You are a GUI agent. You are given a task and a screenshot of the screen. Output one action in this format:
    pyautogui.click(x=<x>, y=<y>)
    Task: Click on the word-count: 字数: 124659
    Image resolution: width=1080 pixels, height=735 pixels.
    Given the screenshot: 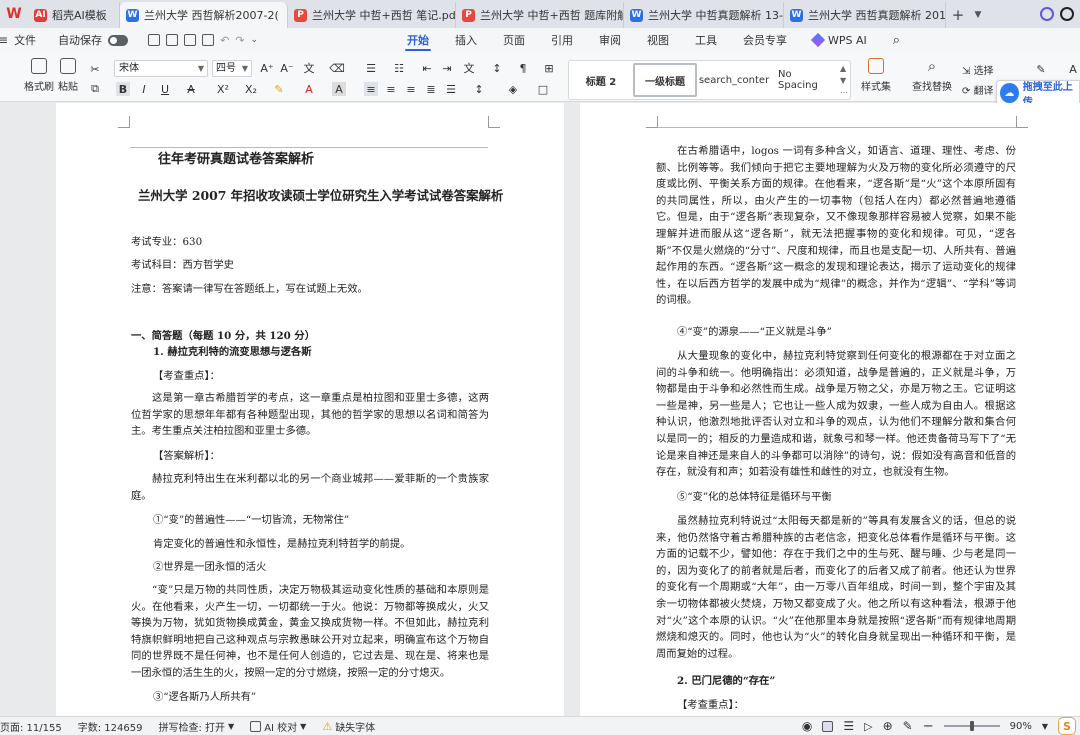 What is the action you would take?
    pyautogui.click(x=110, y=726)
    